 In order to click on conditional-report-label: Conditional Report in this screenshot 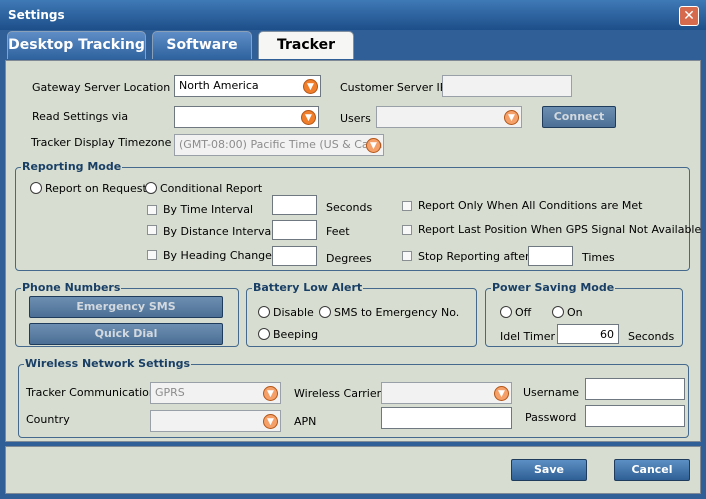, I will do `click(211, 188)`.